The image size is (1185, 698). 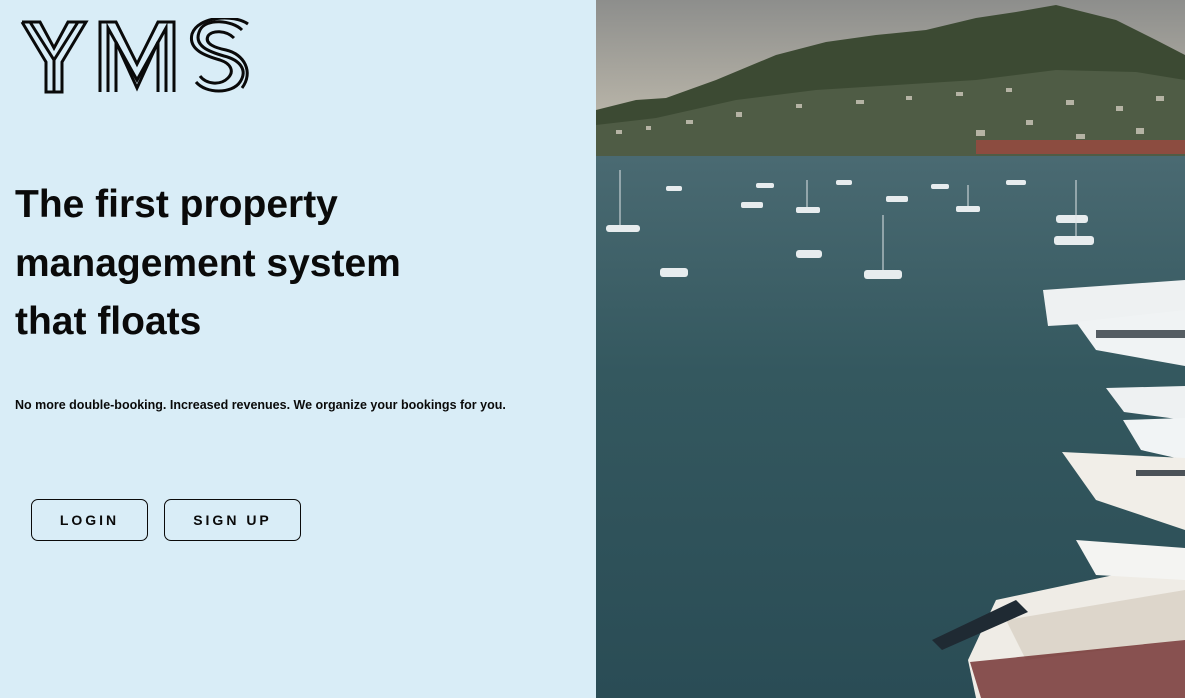 What do you see at coordinates (108, 321) in the screenshot?
I see `headline-line-3: that floats` at bounding box center [108, 321].